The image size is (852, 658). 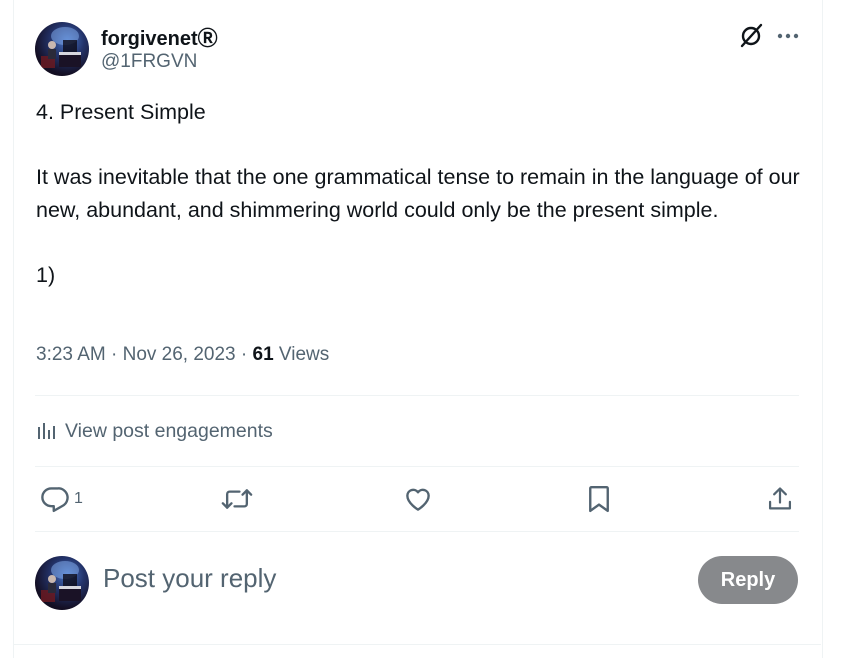 I want to click on author-avatar, so click(x=62, y=49).